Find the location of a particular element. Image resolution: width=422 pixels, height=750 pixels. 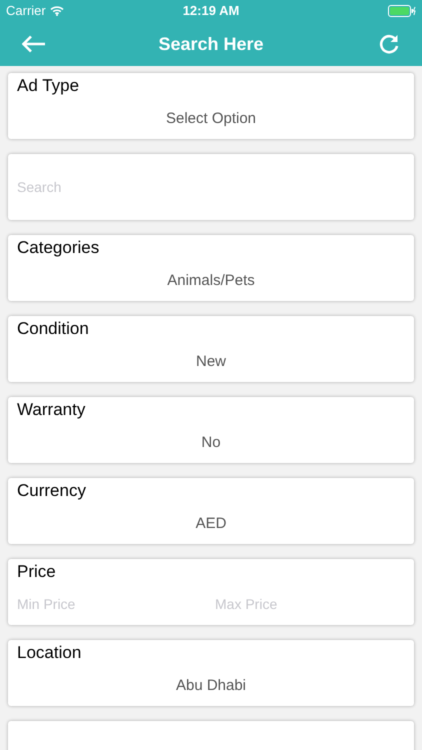

wifi-icon is located at coordinates (57, 11).